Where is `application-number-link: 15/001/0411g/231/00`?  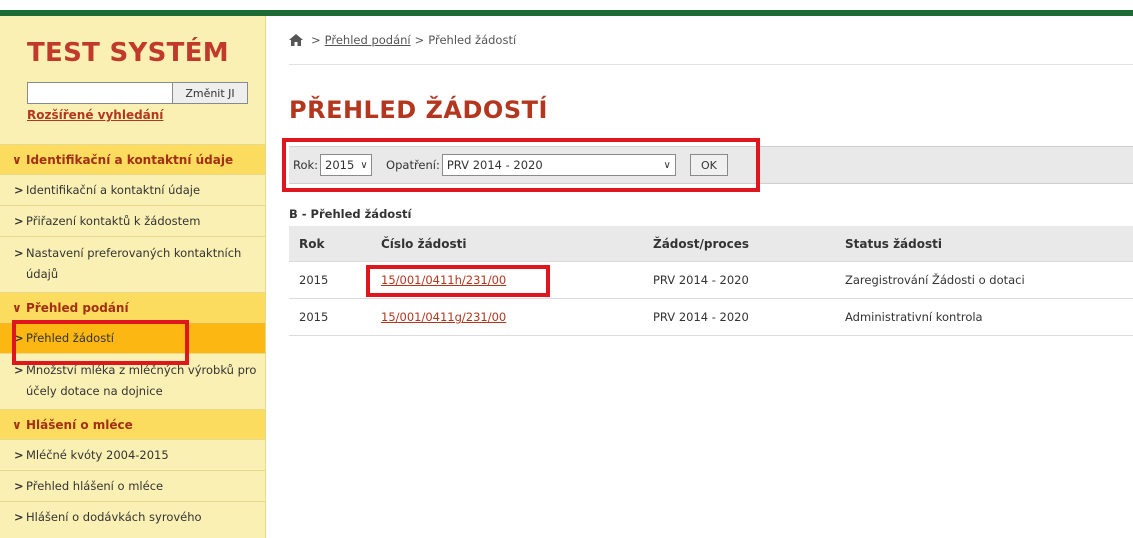 application-number-link: 15/001/0411g/231/00 is located at coordinates (443, 317).